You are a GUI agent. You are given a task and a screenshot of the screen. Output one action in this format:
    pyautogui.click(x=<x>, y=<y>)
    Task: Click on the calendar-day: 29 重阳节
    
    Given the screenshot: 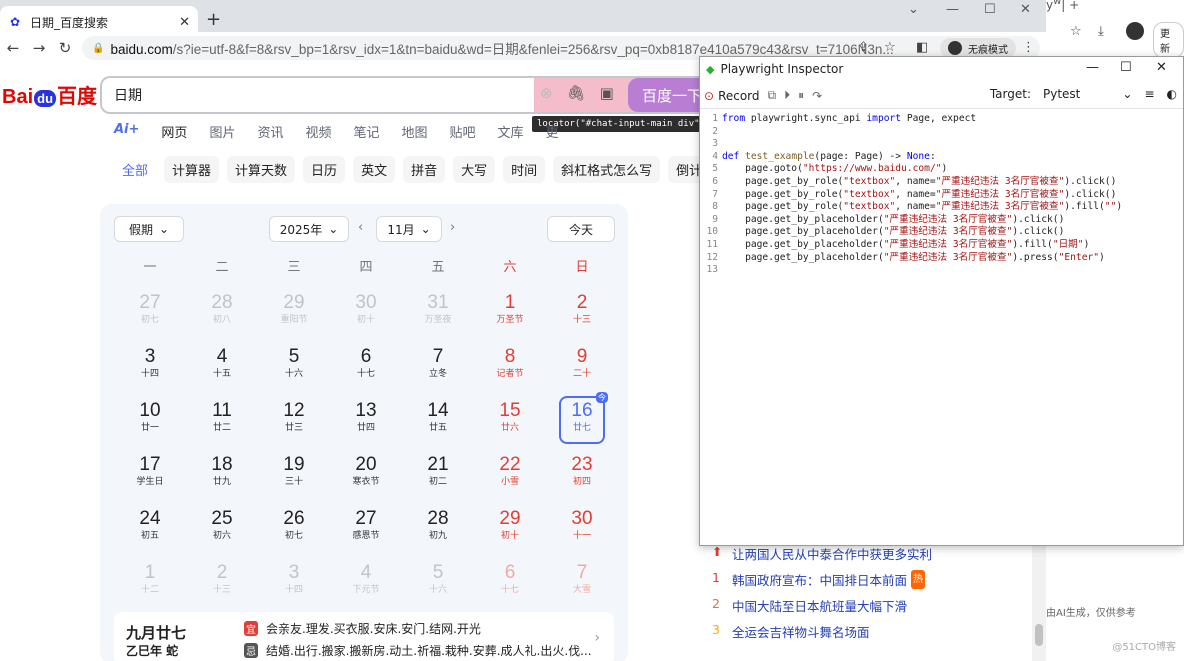 What is the action you would take?
    pyautogui.click(x=294, y=315)
    